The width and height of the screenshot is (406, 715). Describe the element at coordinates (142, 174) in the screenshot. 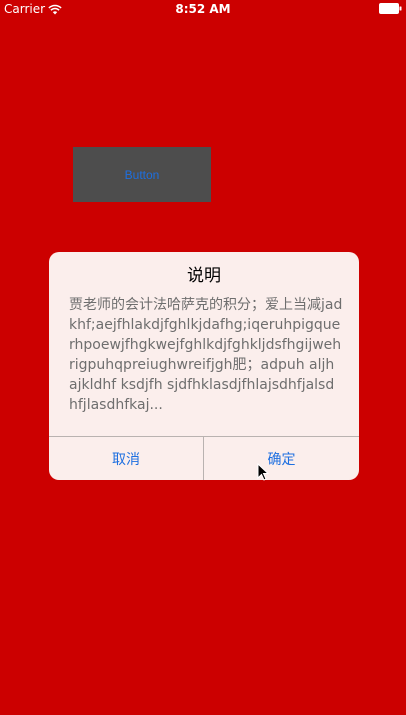

I see `app-button: Button` at that location.